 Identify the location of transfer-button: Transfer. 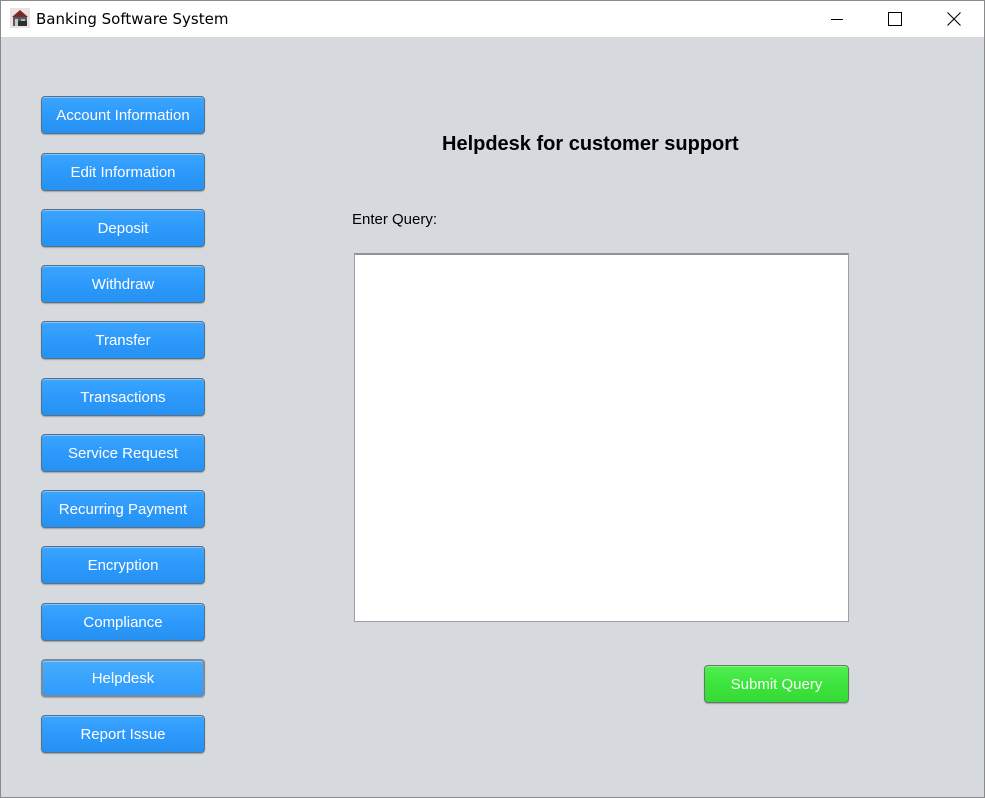
(123, 340).